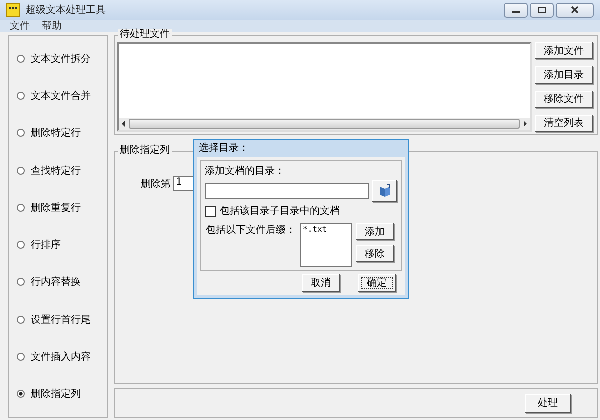 The width and height of the screenshot is (600, 420). I want to click on mode-radio: 行内容替换, so click(62, 282).